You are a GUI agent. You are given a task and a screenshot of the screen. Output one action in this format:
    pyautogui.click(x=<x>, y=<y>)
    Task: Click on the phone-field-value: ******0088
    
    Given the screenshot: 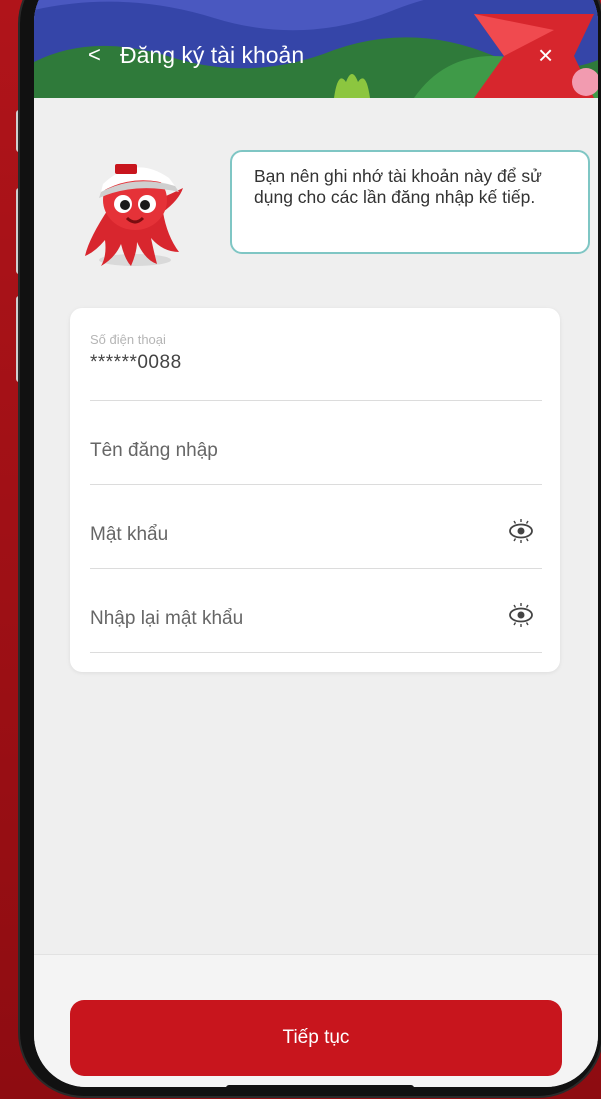 What is the action you would take?
    pyautogui.click(x=136, y=362)
    